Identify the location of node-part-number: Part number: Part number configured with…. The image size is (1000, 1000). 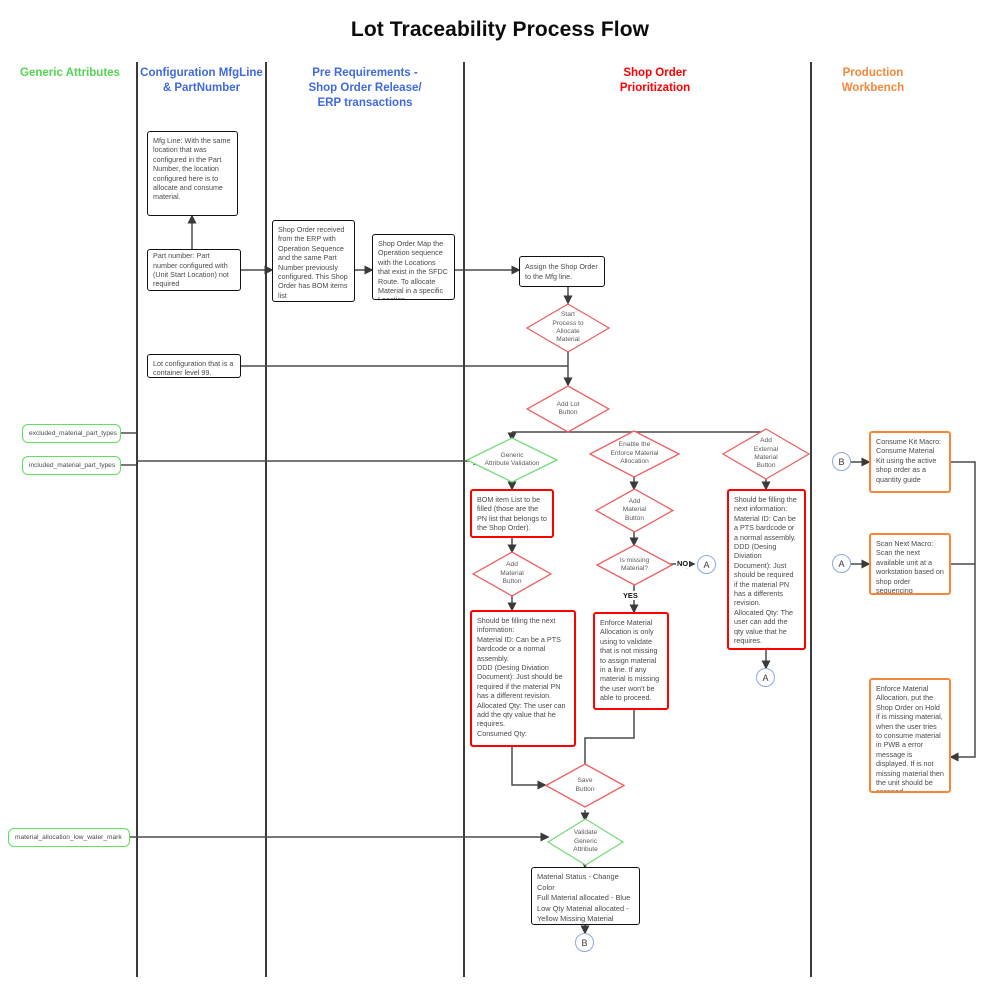
(194, 270).